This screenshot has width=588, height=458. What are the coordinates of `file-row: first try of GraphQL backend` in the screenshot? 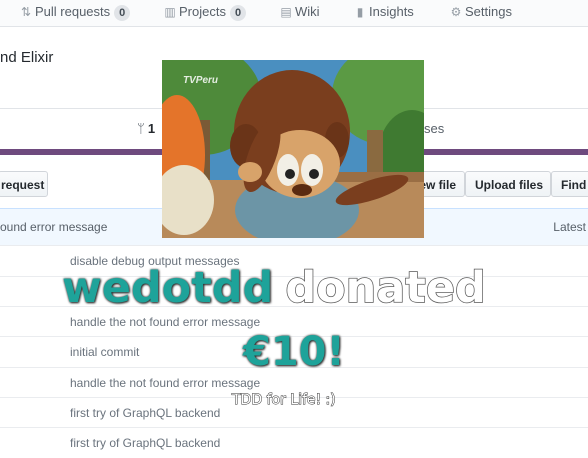 It's located at (294, 442).